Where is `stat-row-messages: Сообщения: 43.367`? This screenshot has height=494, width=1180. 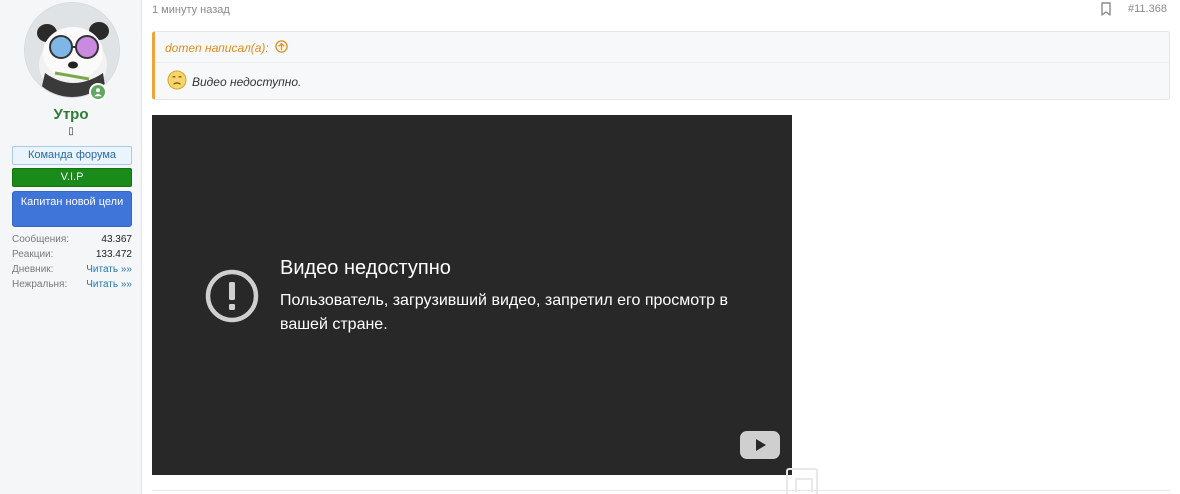 stat-row-messages: Сообщения: 43.367 is located at coordinates (72, 239).